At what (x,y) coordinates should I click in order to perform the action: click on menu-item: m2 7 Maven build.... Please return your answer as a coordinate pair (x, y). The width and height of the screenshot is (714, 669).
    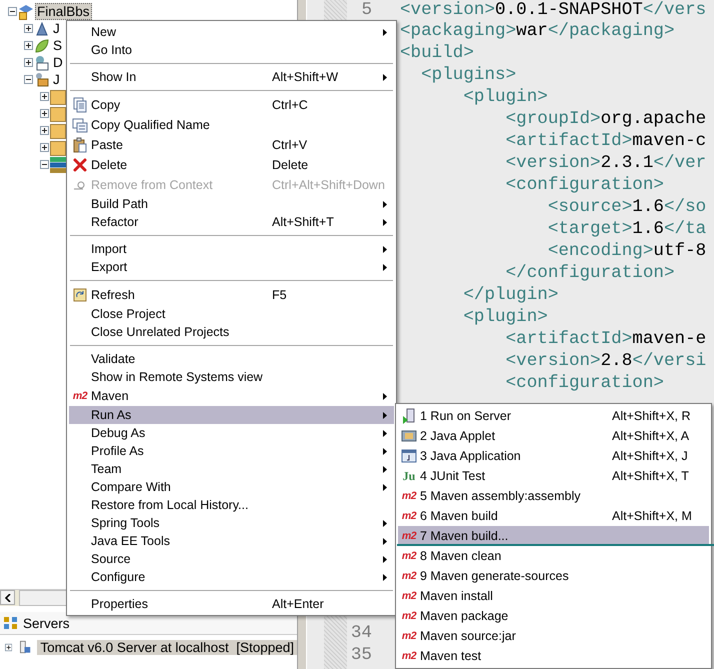
    Looking at the image, I should click on (553, 536).